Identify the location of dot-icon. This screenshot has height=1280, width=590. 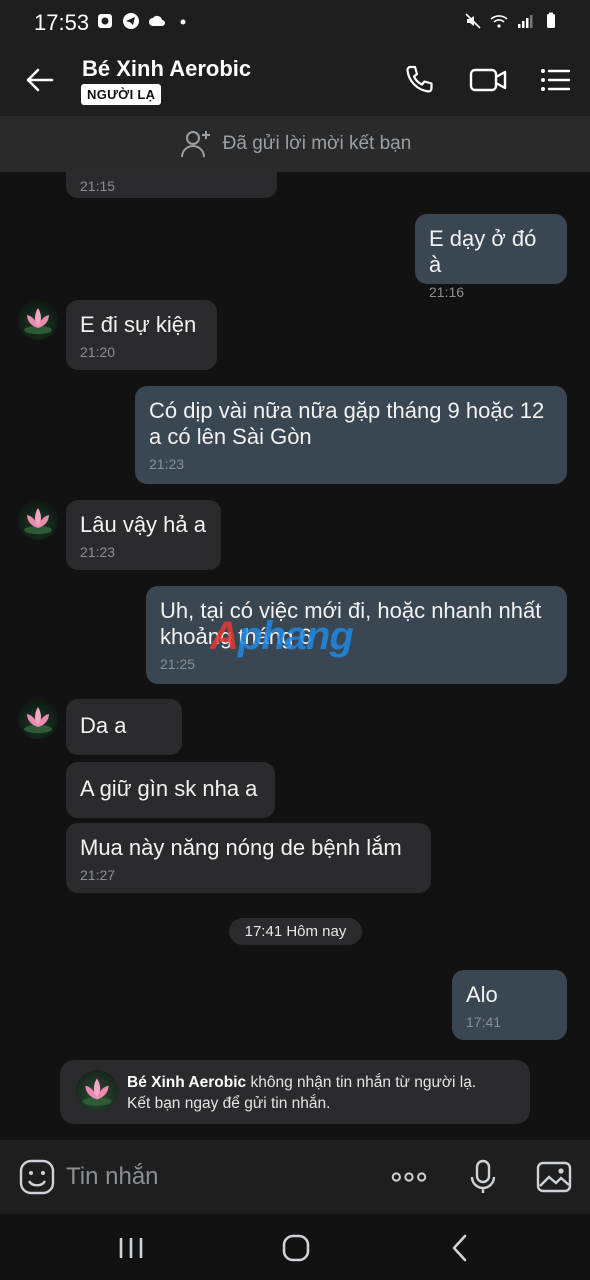
(183, 22).